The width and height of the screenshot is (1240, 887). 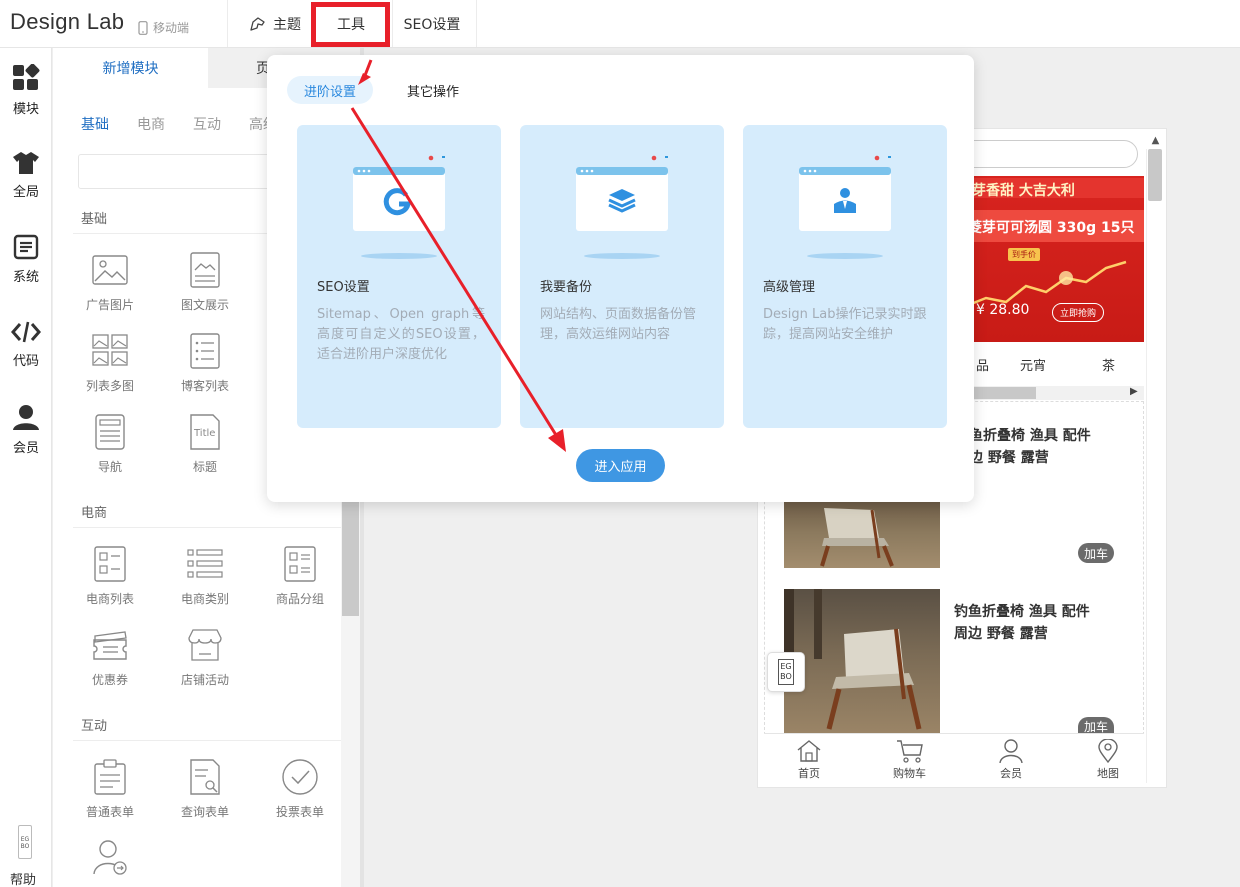 What do you see at coordinates (454, 271) in the screenshot?
I see `arrow-line-enter` at bounding box center [454, 271].